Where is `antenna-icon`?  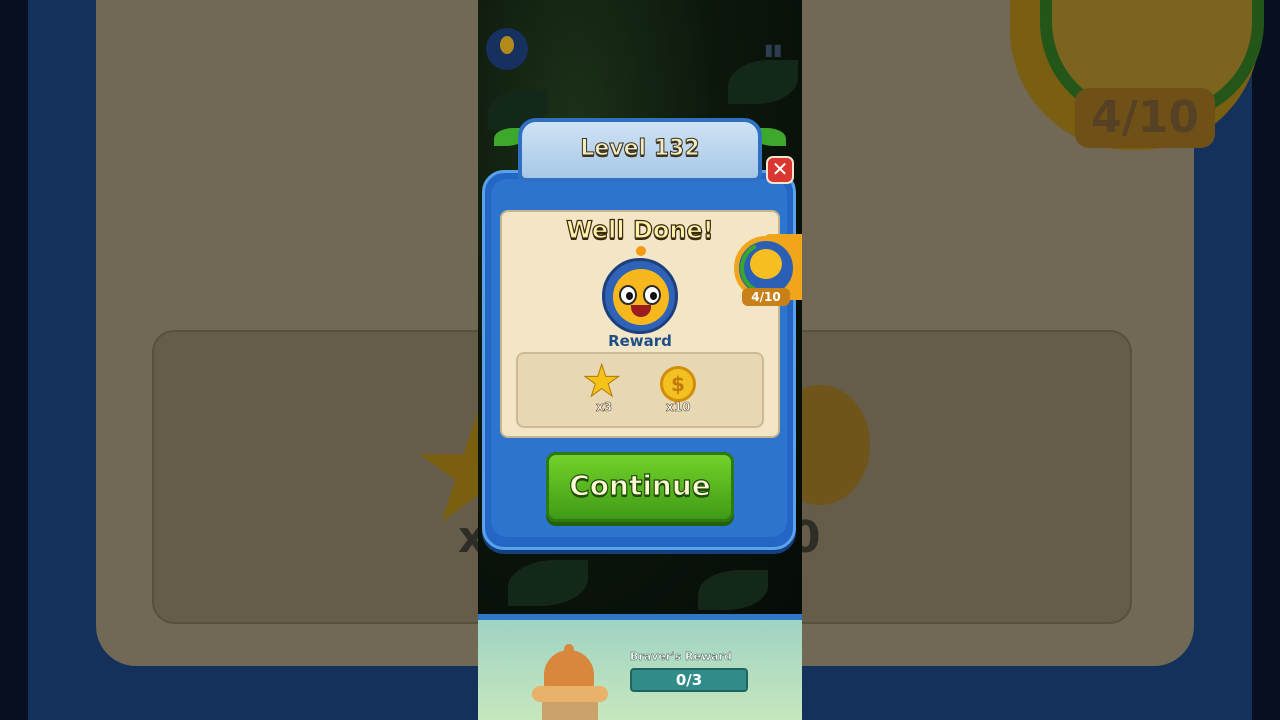
antenna-icon is located at coordinates (641, 251).